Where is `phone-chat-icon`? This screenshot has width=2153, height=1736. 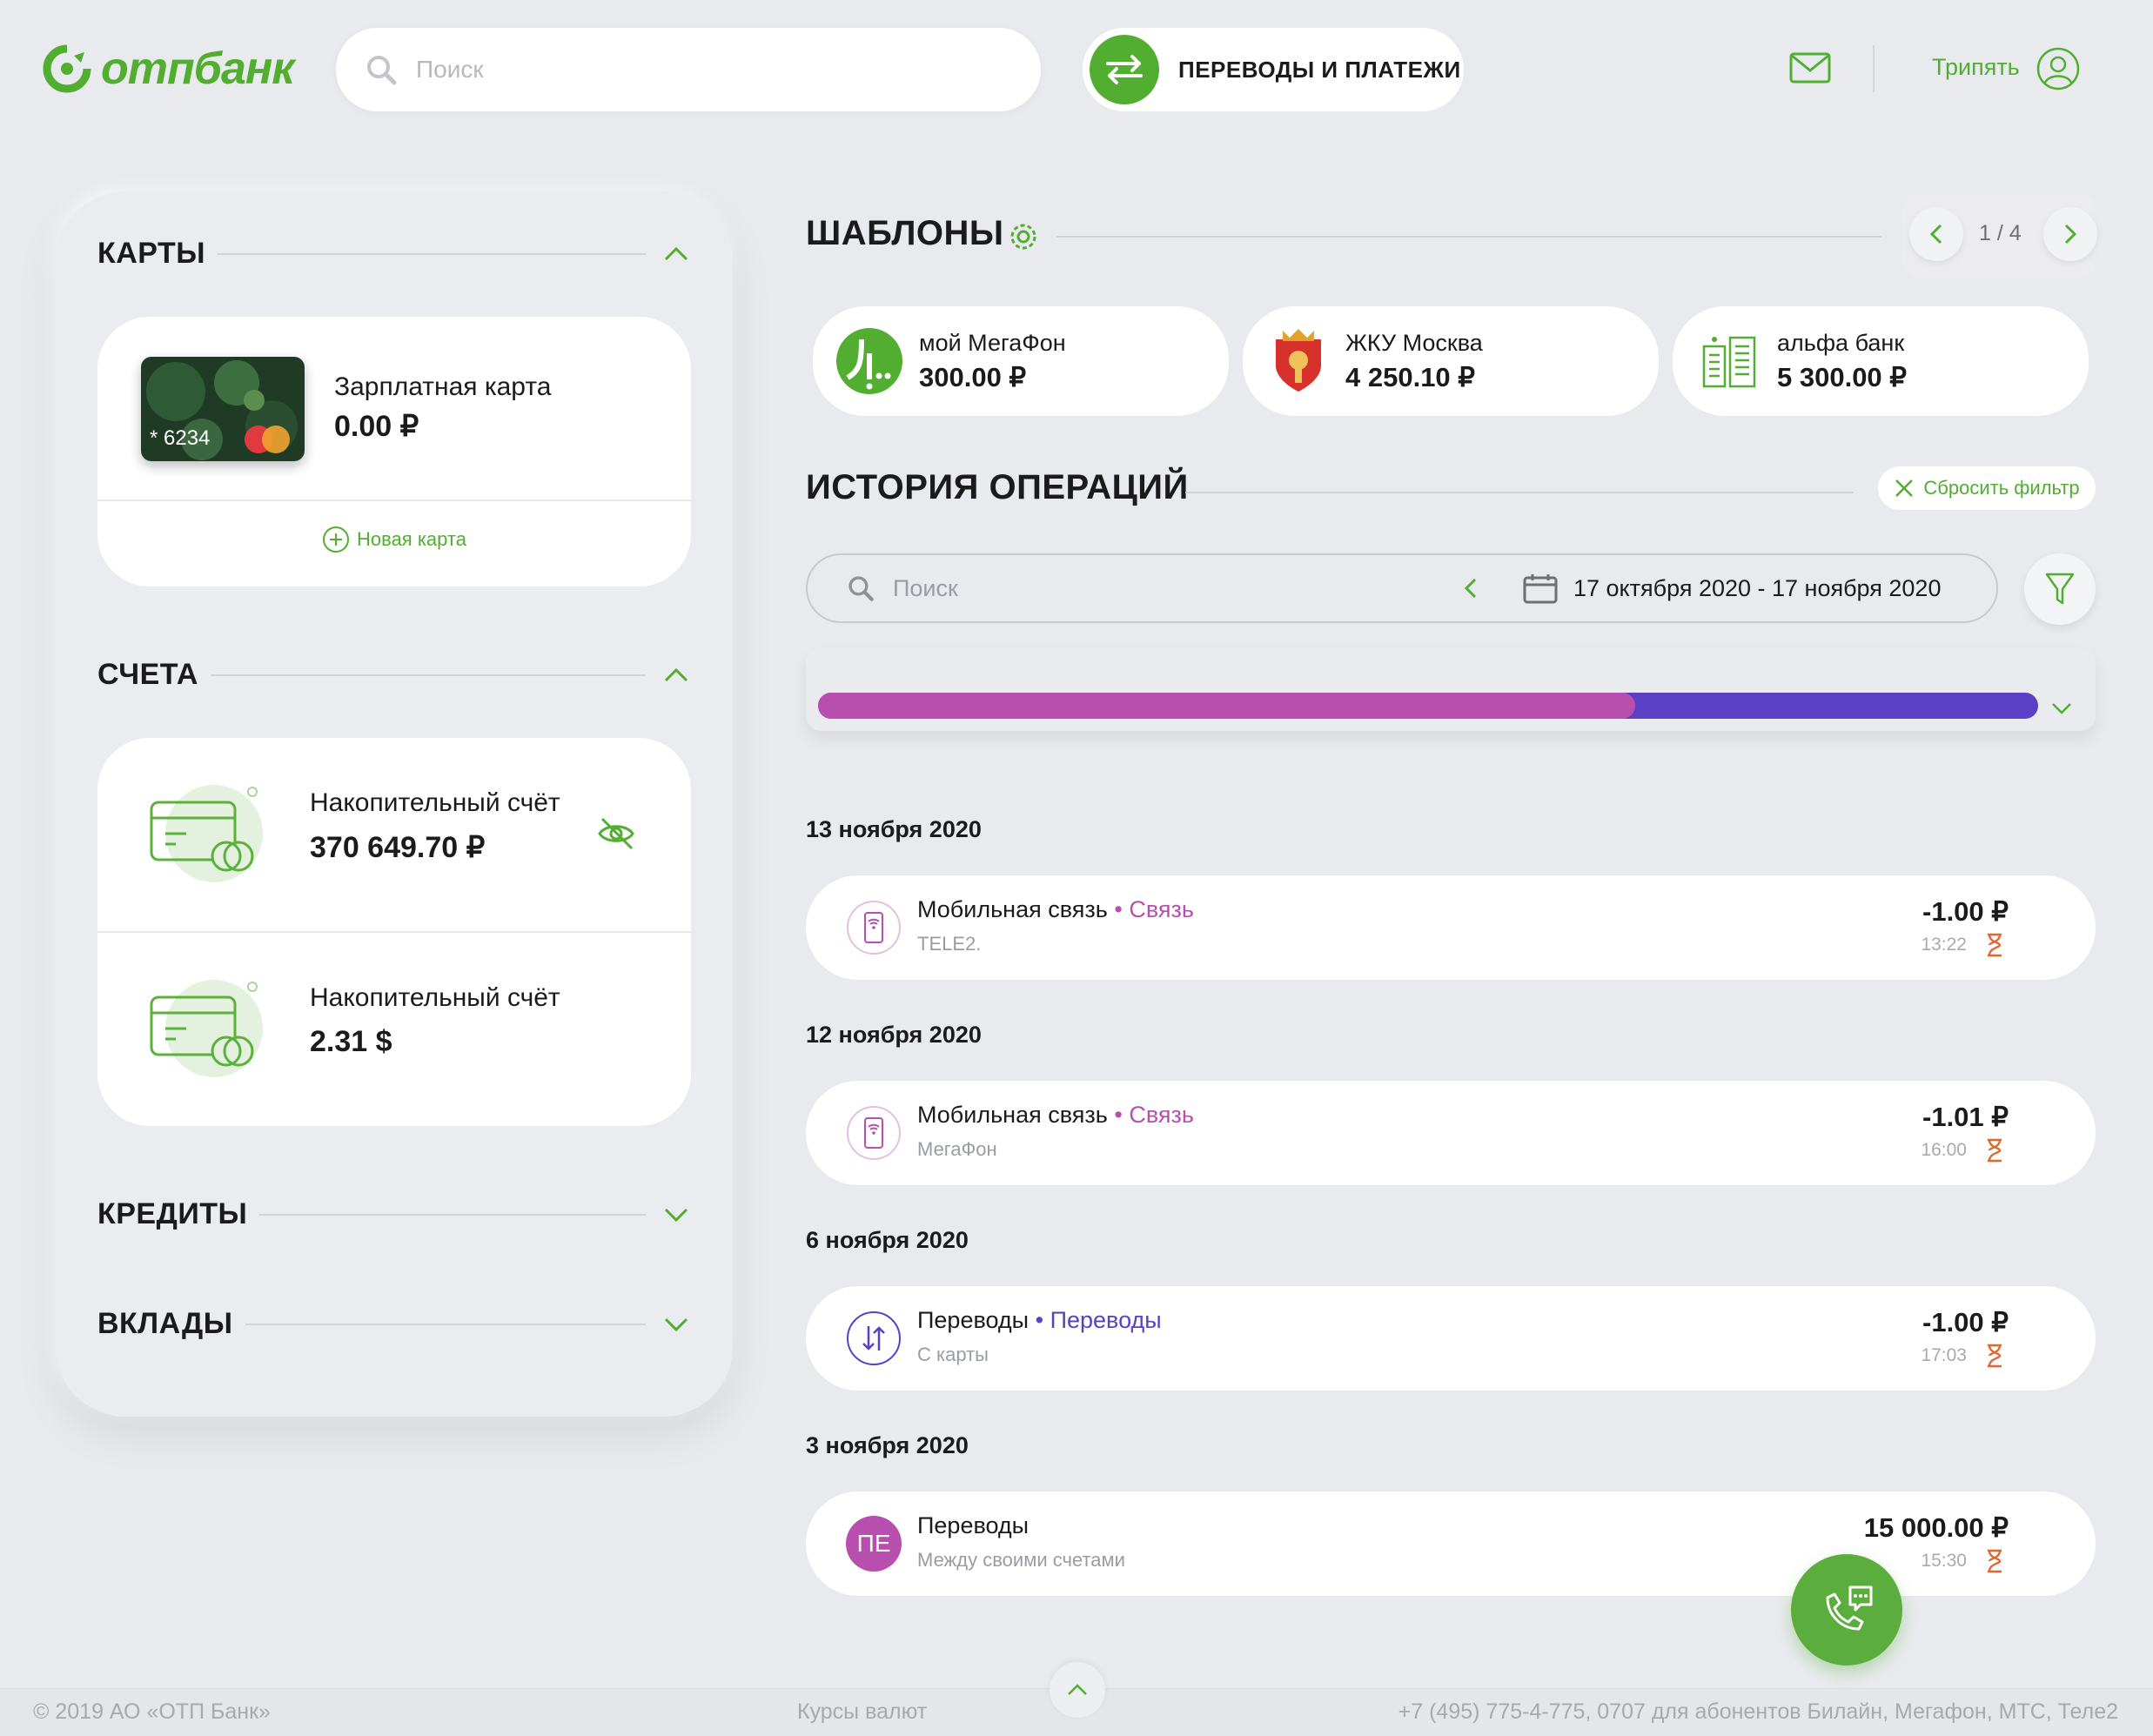 phone-chat-icon is located at coordinates (1849, 1608).